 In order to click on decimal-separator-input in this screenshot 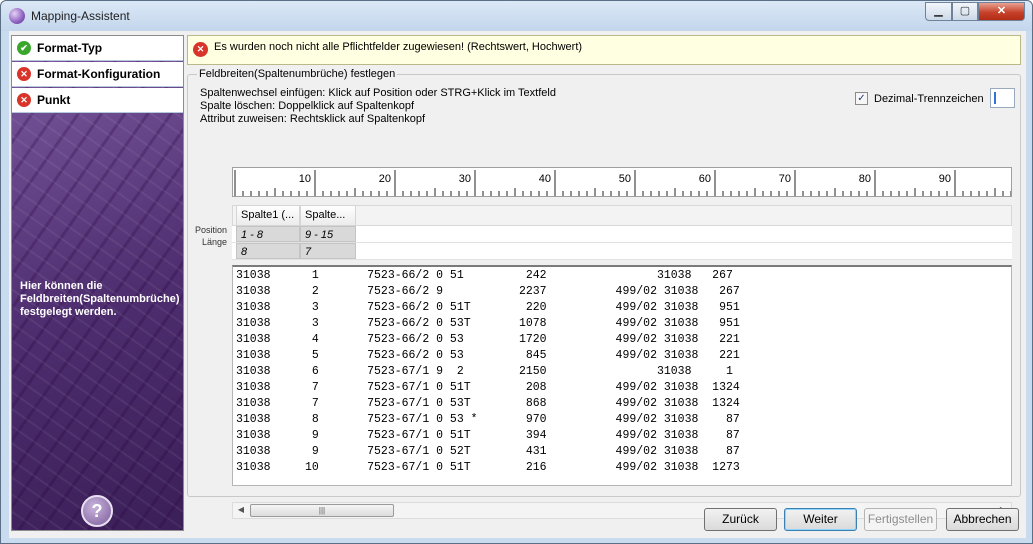, I will do `click(1002, 98)`.